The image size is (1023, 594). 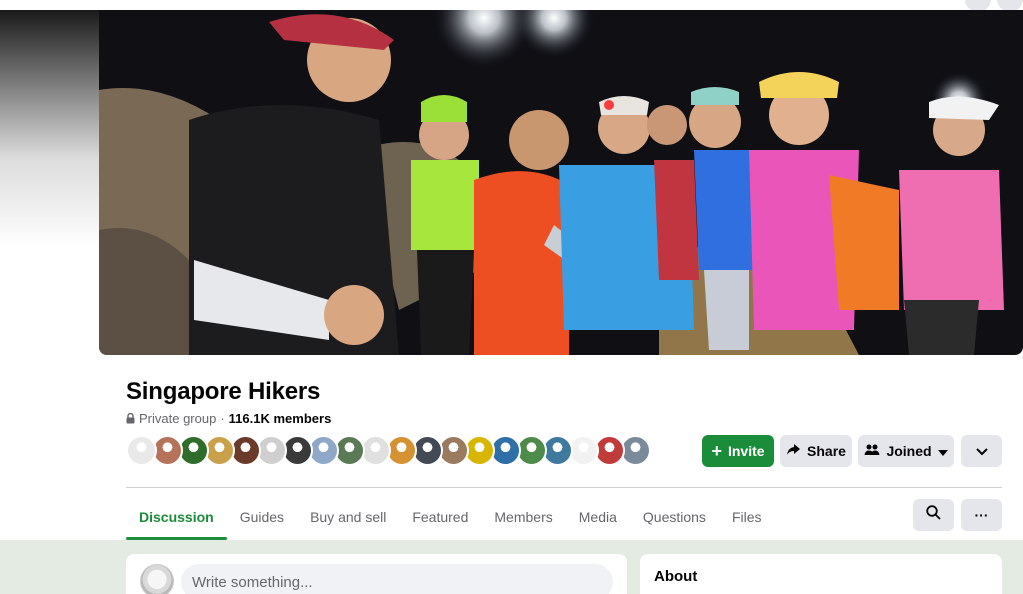 I want to click on tab-media: Media, so click(x=598, y=517).